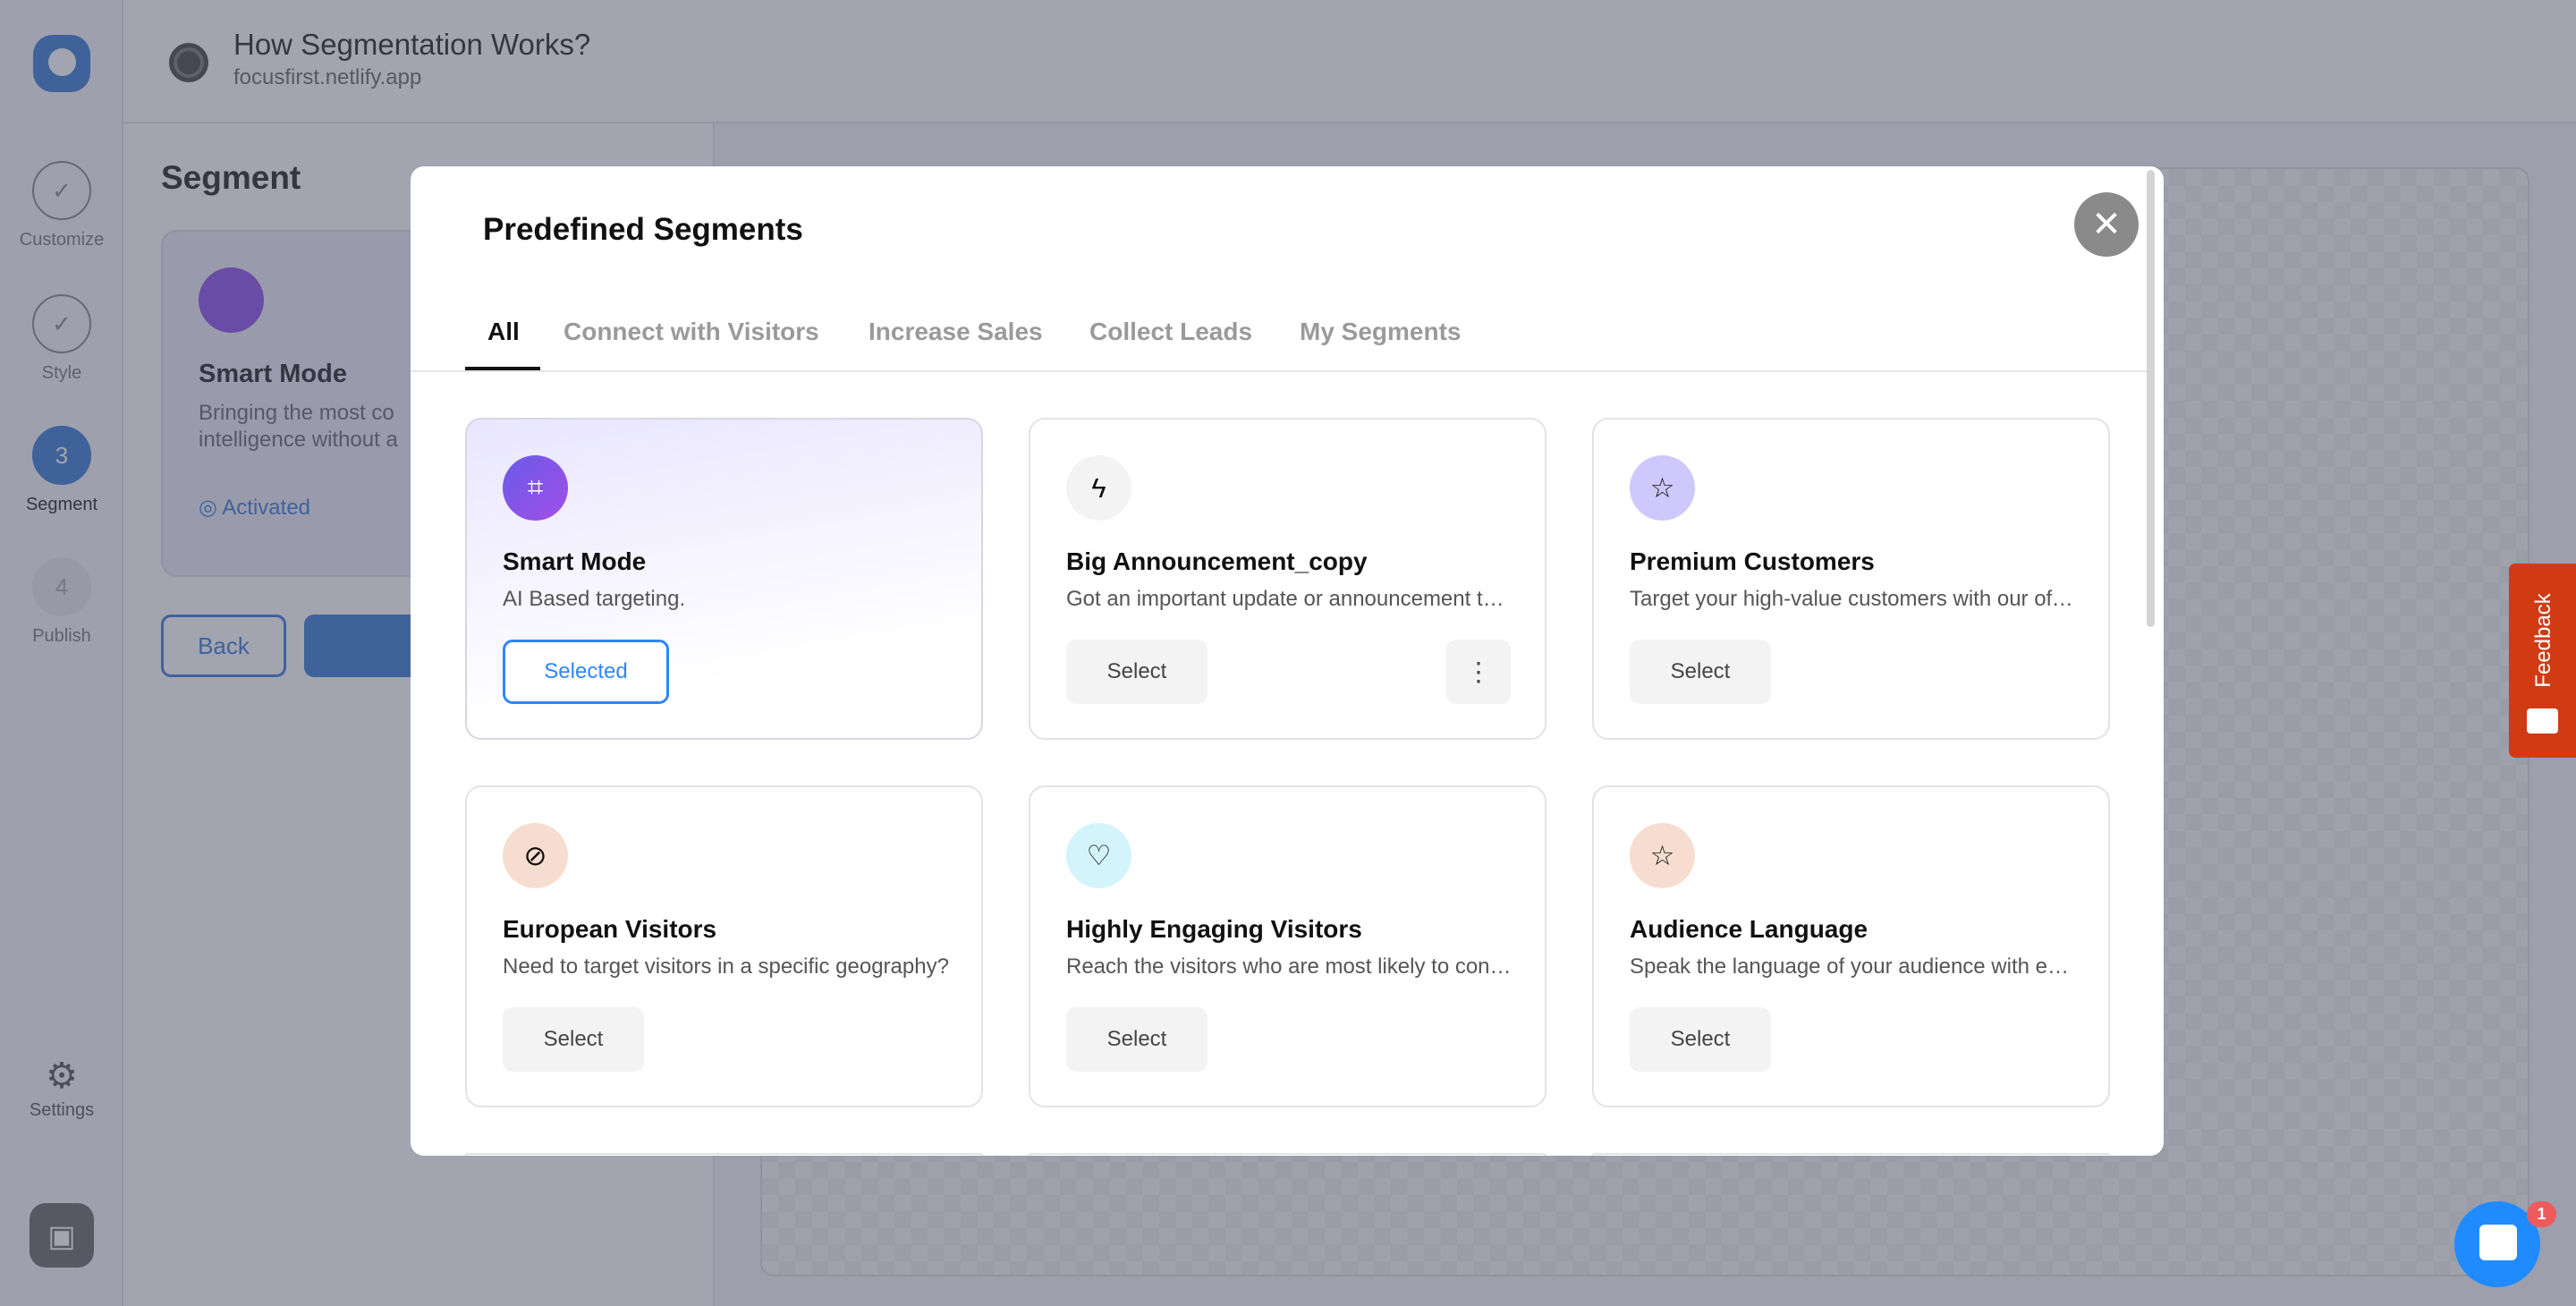 The height and width of the screenshot is (1306, 2576). What do you see at coordinates (2541, 1214) in the screenshot?
I see `notification-badge: 1` at bounding box center [2541, 1214].